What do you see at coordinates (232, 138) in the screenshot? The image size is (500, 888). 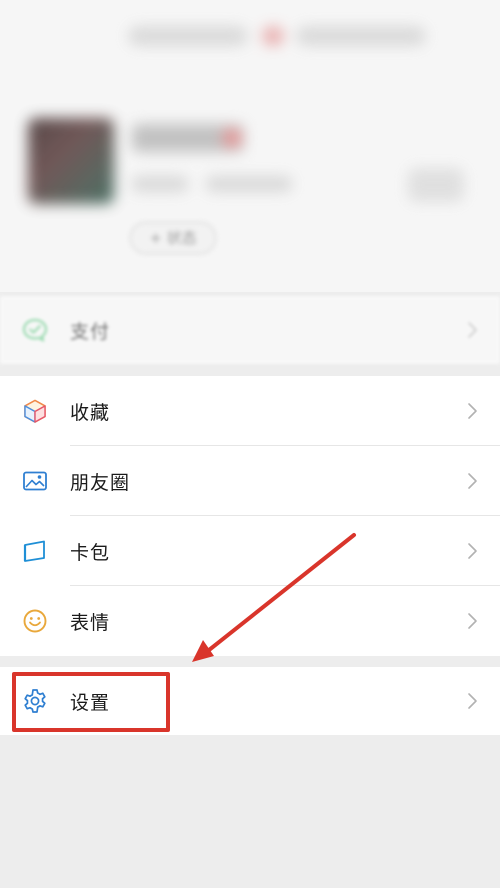 I see `blurred-name-badge` at bounding box center [232, 138].